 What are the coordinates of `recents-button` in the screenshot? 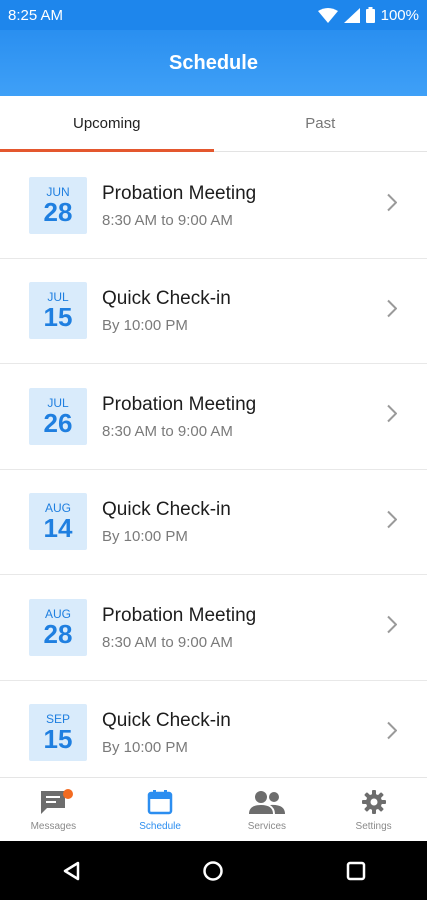 It's located at (356, 870).